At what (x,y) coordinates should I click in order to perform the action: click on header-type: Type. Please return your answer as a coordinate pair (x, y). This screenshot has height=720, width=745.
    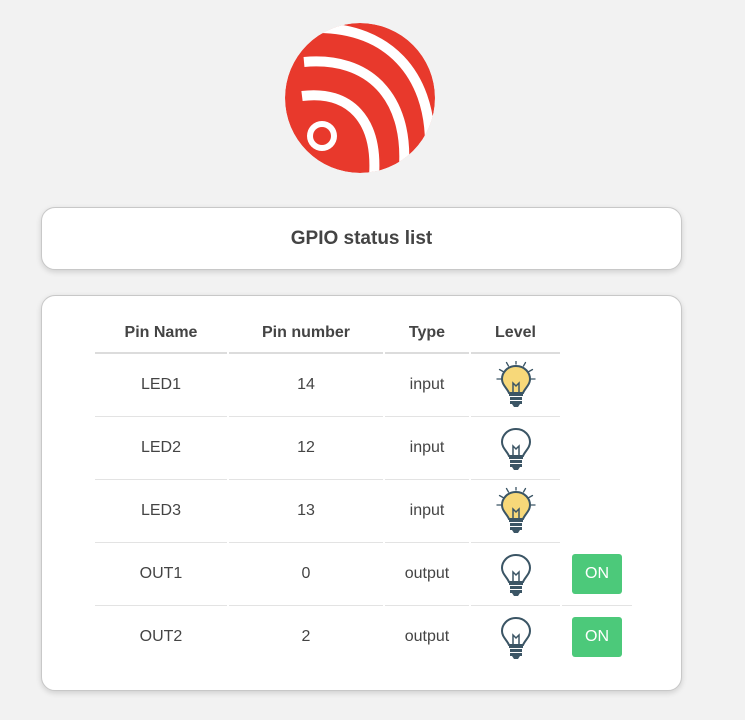
    Looking at the image, I should click on (427, 334).